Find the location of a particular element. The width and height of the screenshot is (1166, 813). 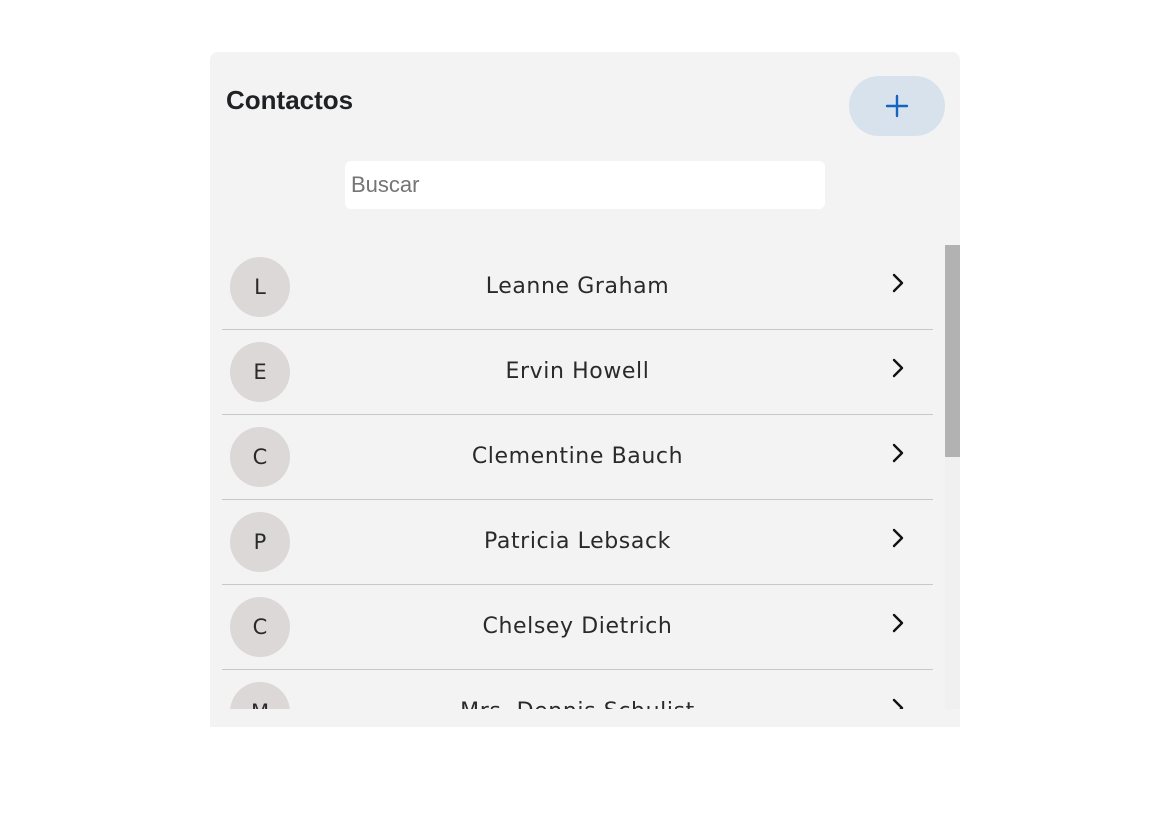

contact-name: Mrs. Dennis Schulist is located at coordinates (577, 689).